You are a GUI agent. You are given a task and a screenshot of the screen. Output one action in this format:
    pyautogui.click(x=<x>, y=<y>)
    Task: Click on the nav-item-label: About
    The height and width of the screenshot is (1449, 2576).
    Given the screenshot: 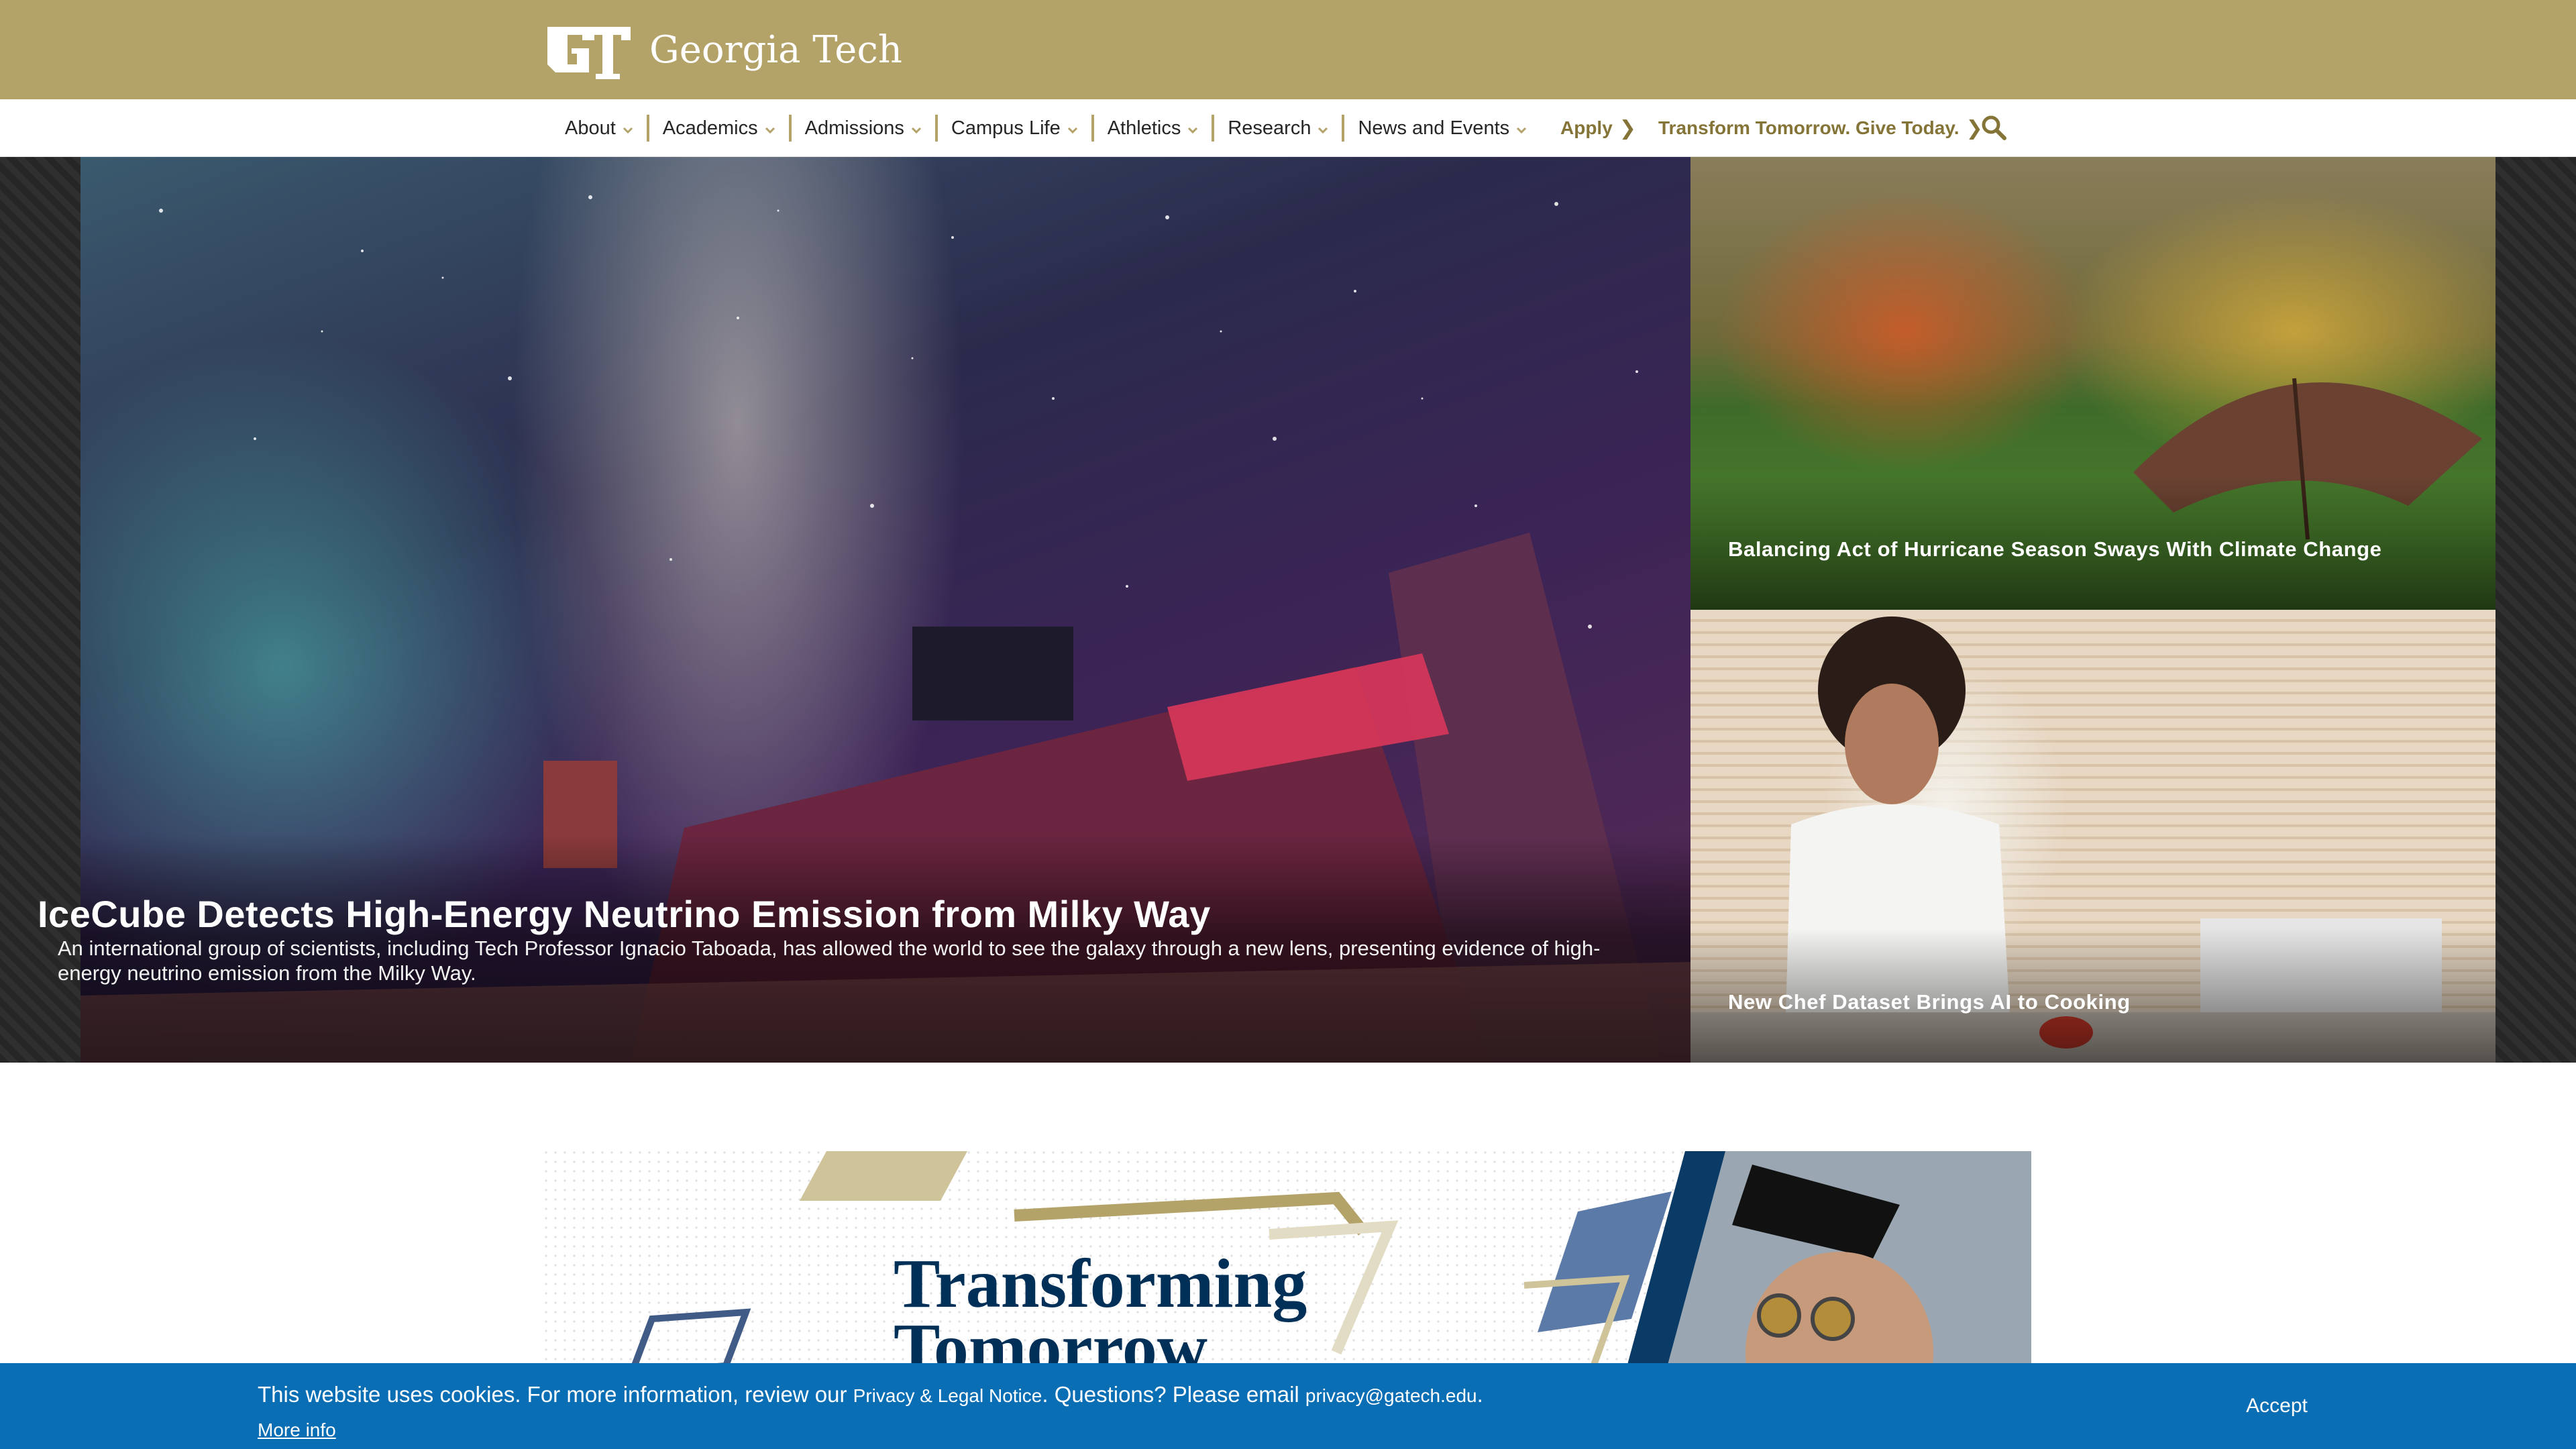 What is the action you would take?
    pyautogui.click(x=590, y=128)
    